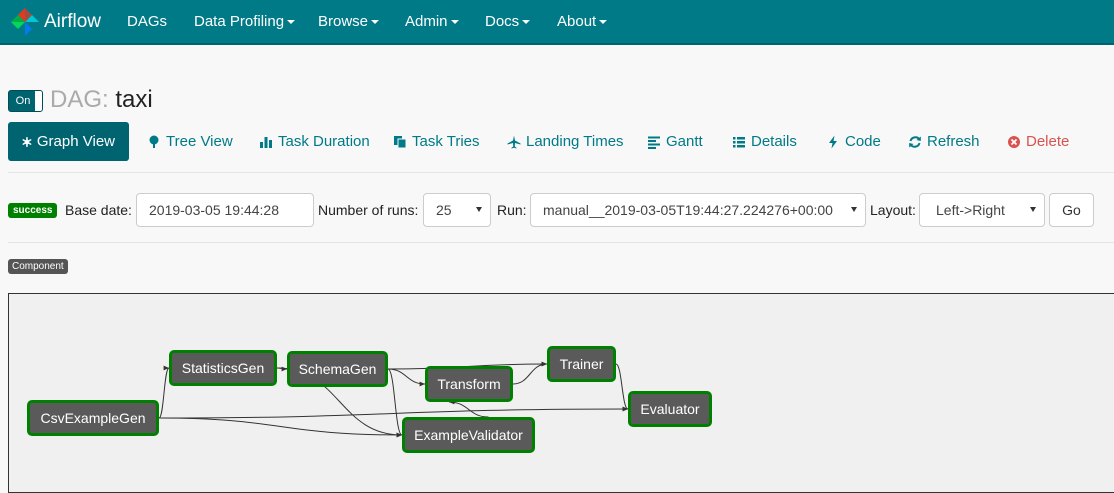 The height and width of the screenshot is (493, 1114). I want to click on task-node-statisticsgen: StatisticsGen, so click(223, 368).